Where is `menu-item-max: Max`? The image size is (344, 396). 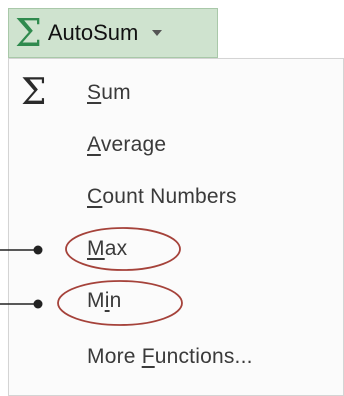
menu-item-max: Max is located at coordinates (176, 249).